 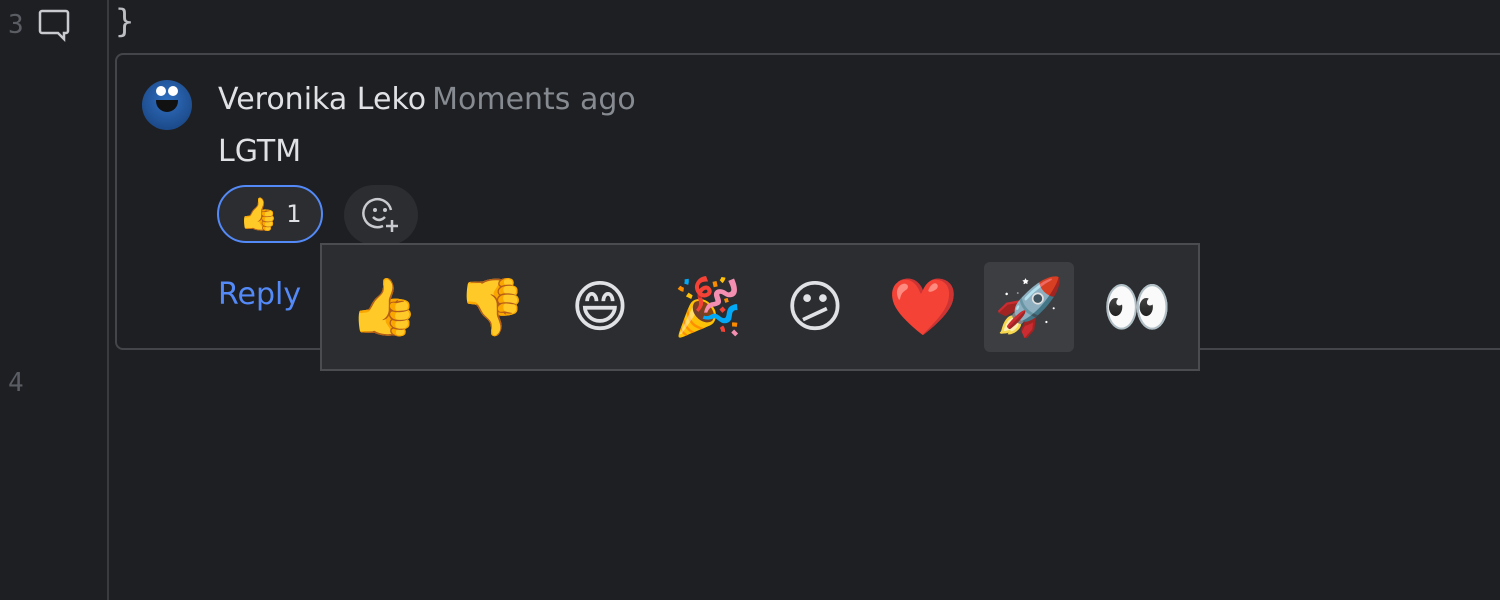 What do you see at coordinates (259, 294) in the screenshot?
I see `reply-link: Reply` at bounding box center [259, 294].